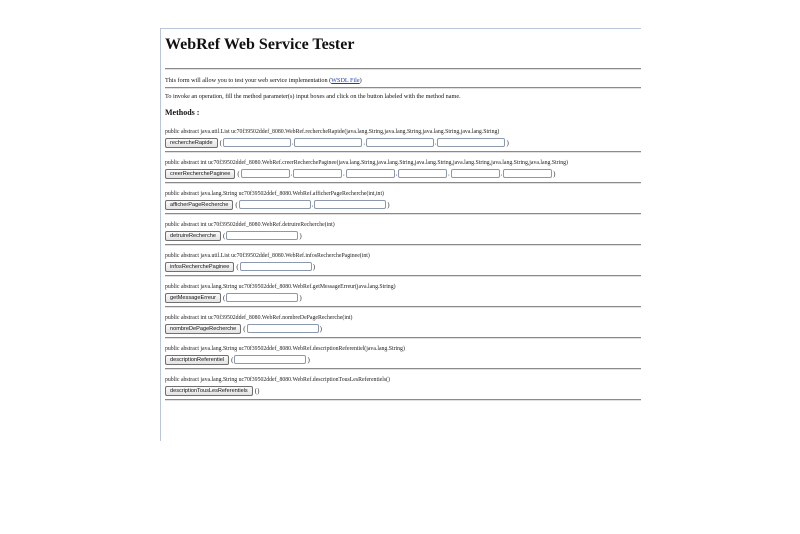 The image size is (800, 534). I want to click on rechercheRapide-button: rechercheRapide, so click(191, 142).